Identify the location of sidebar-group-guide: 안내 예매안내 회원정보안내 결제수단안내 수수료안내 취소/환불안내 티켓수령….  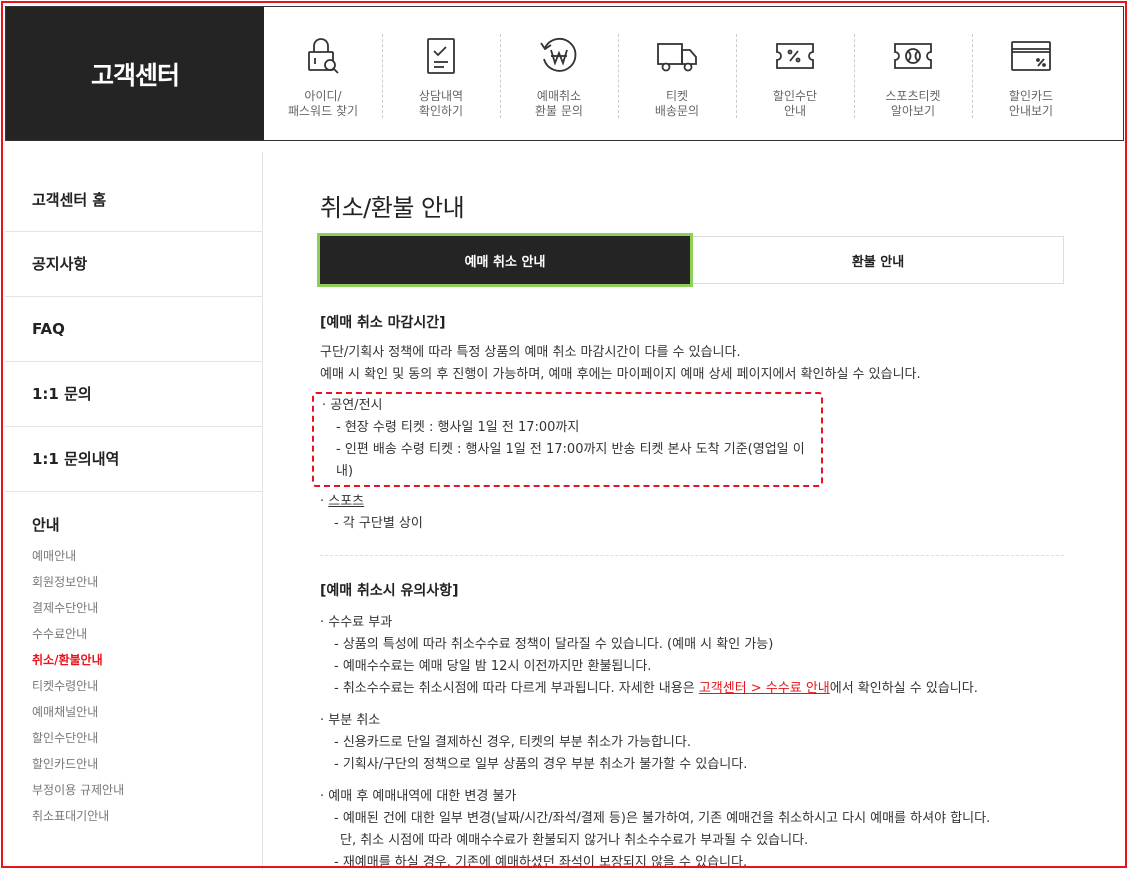
(133, 660).